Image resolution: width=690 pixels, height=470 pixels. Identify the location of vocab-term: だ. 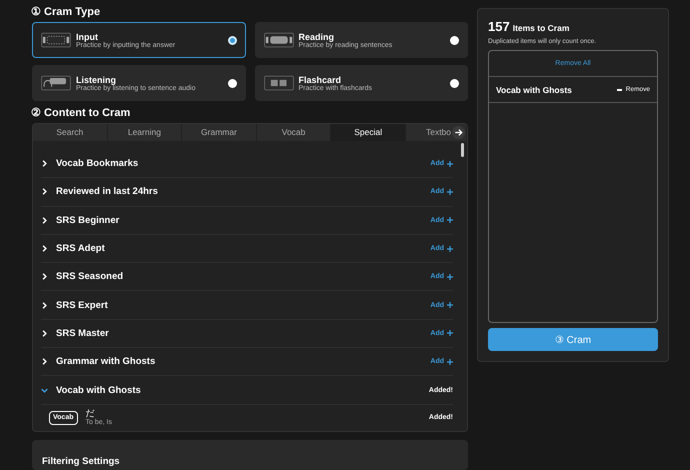
(257, 413).